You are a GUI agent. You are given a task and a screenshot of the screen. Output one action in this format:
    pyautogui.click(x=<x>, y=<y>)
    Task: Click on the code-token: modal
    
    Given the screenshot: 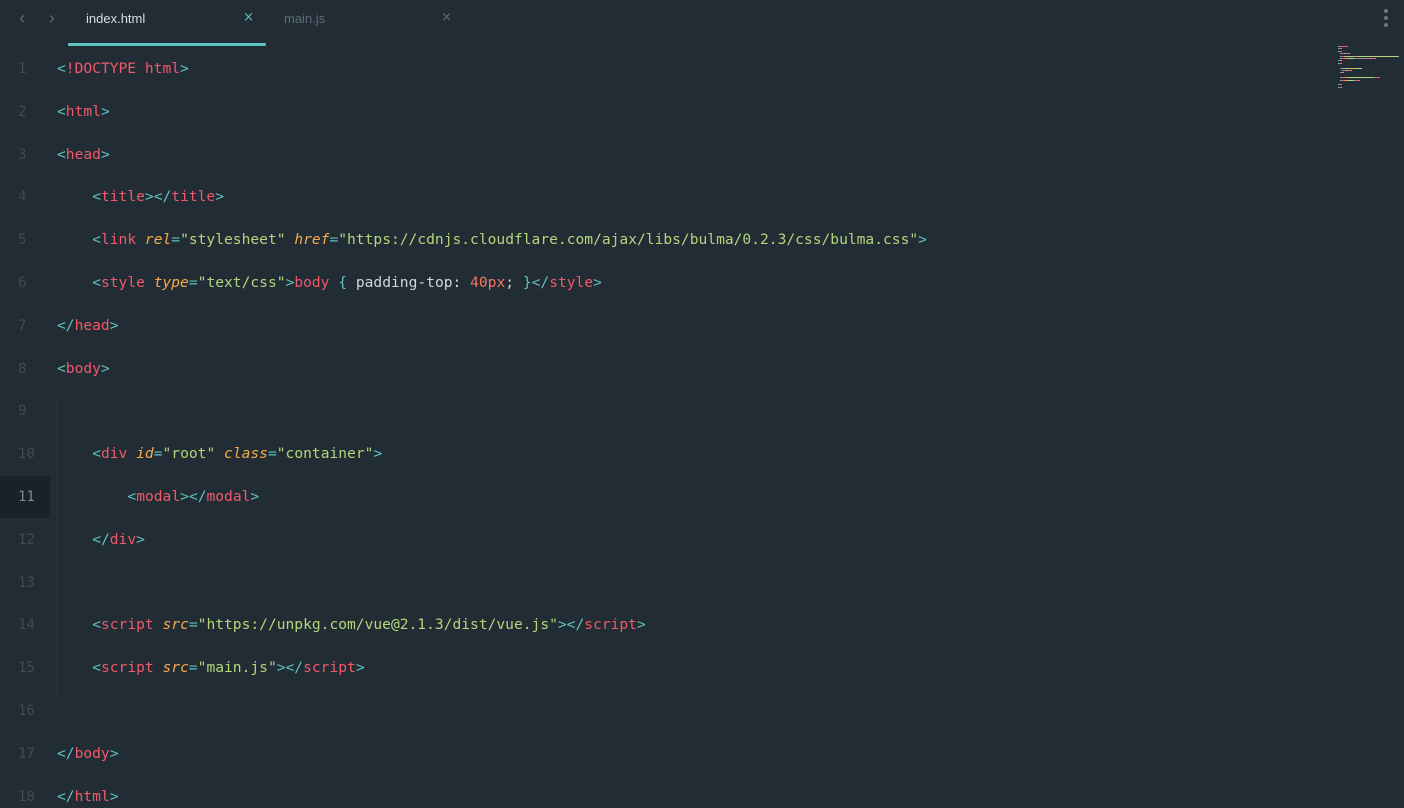 What is the action you would take?
    pyautogui.click(x=158, y=496)
    